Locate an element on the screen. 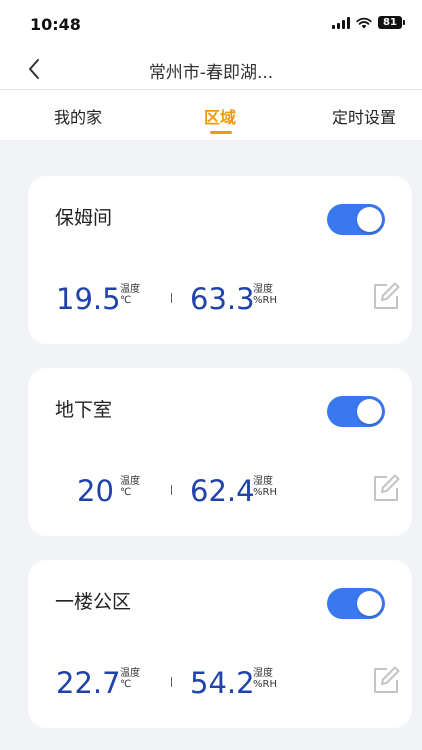 Image resolution: width=422 pixels, height=750 pixels. tab-timer-settings: 定时设置 is located at coordinates (364, 116).